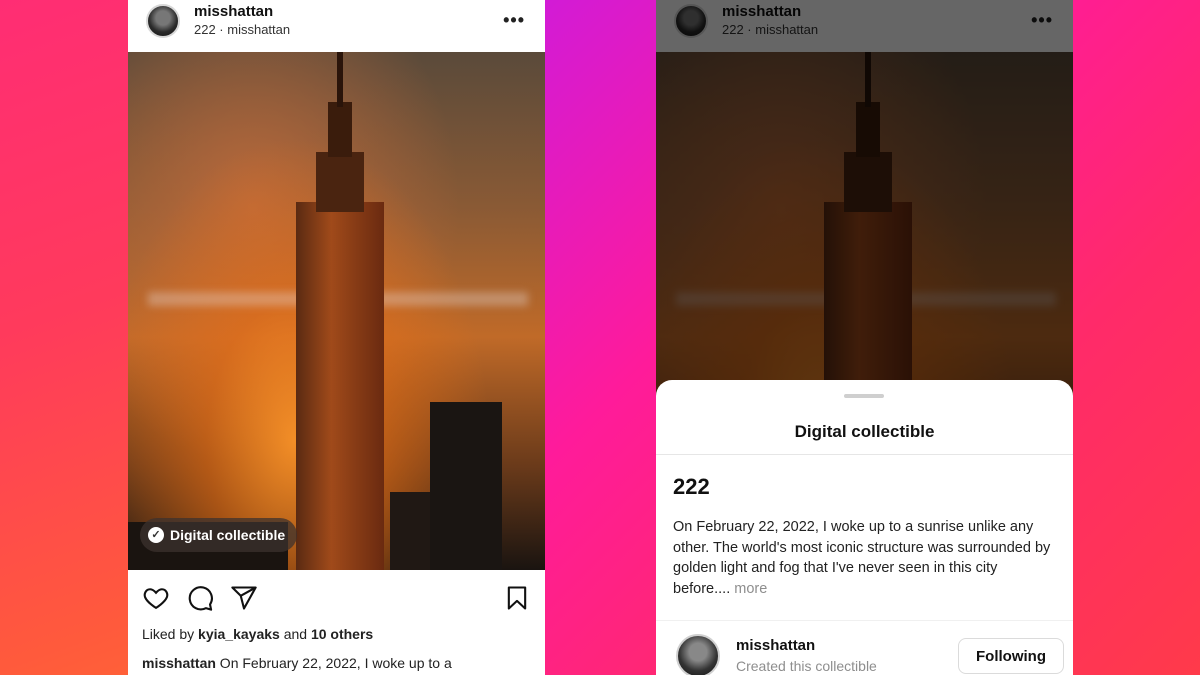 The image size is (1200, 675). Describe the element at coordinates (517, 598) in the screenshot. I see `bookmark-icon` at that location.